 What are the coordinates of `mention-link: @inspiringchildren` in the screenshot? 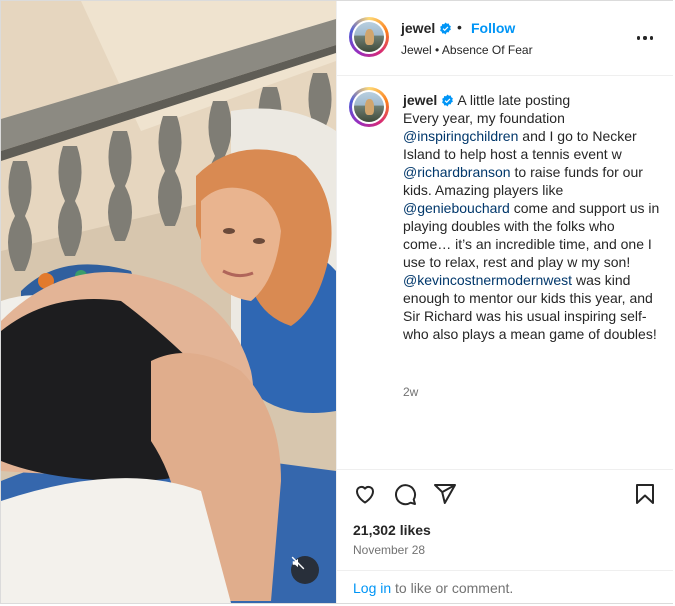 It's located at (460, 136).